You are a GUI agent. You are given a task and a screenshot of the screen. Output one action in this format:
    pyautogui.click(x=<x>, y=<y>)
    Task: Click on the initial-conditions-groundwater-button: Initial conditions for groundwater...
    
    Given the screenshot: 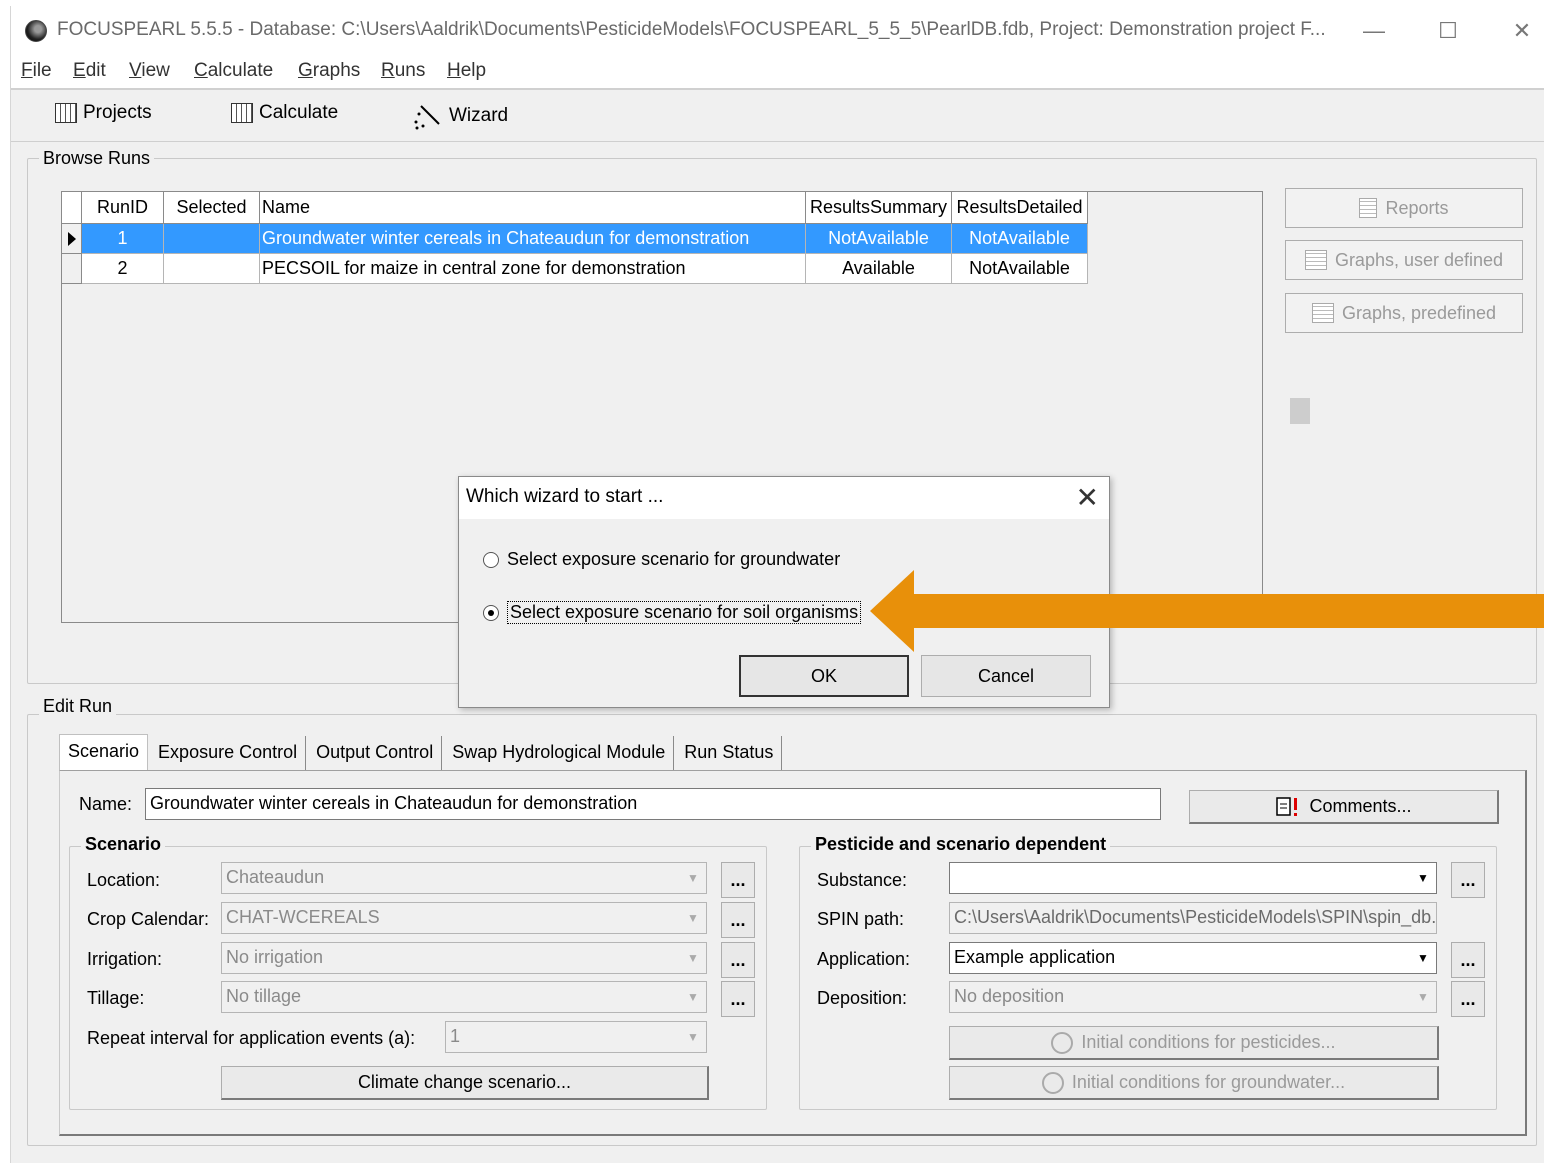 What is the action you would take?
    pyautogui.click(x=1194, y=1083)
    